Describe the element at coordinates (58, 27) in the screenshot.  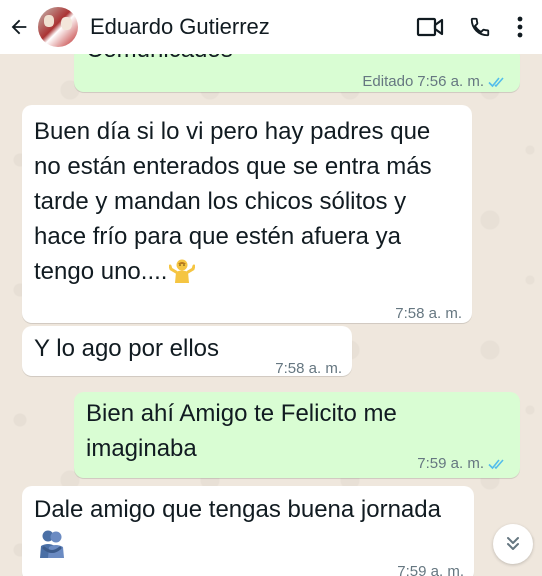
I see `avatar` at that location.